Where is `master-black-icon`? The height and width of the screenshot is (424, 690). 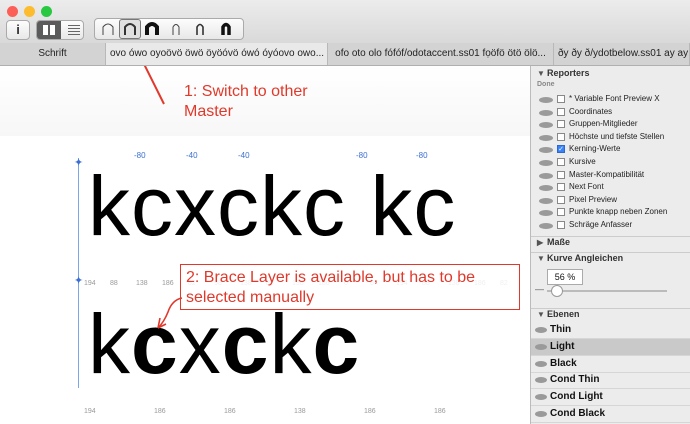
master-black-icon is located at coordinates (152, 28).